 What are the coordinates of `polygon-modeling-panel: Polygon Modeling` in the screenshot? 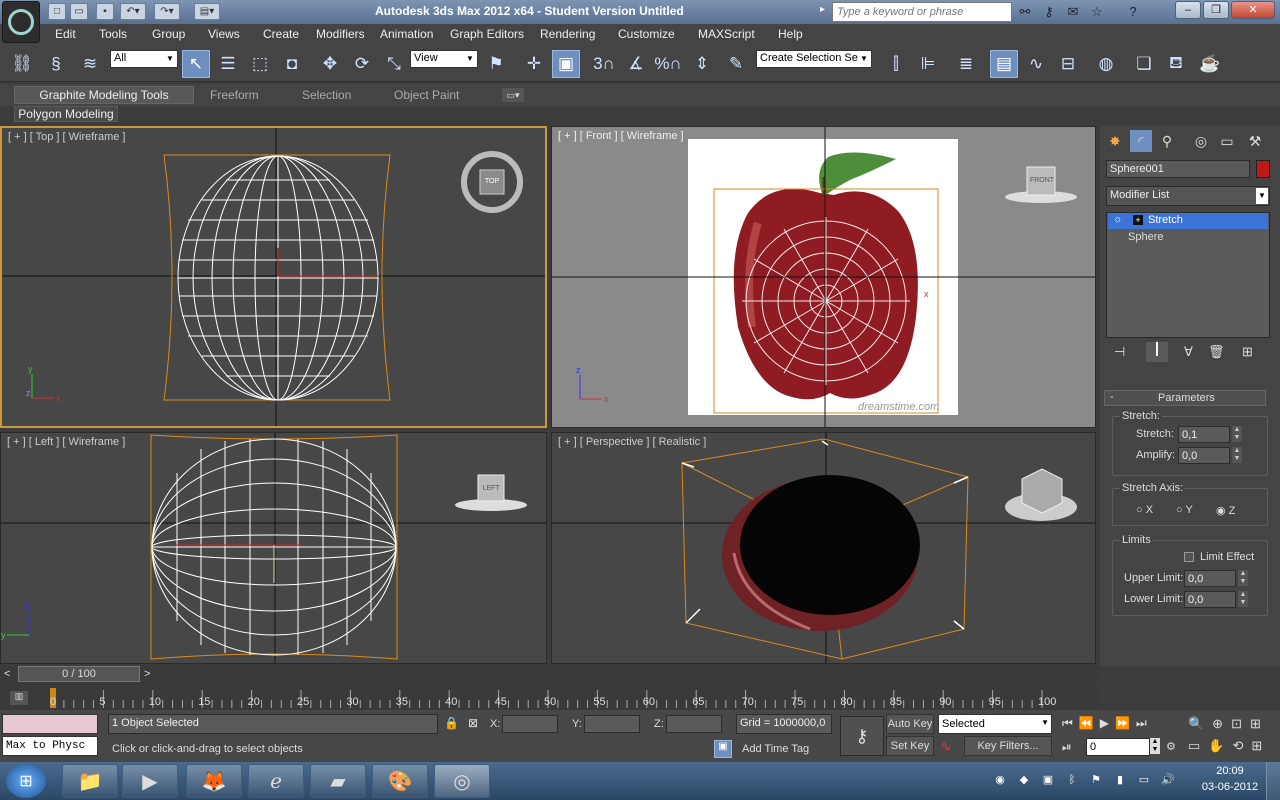 It's located at (66, 114).